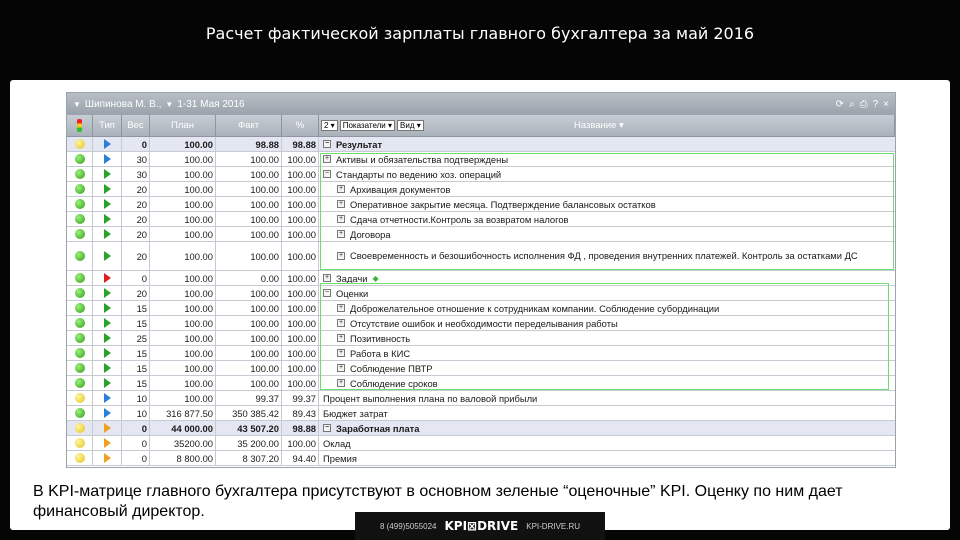 This screenshot has width=960, height=540. What do you see at coordinates (607, 234) in the screenshot?
I see `name-cell: + Договора` at bounding box center [607, 234].